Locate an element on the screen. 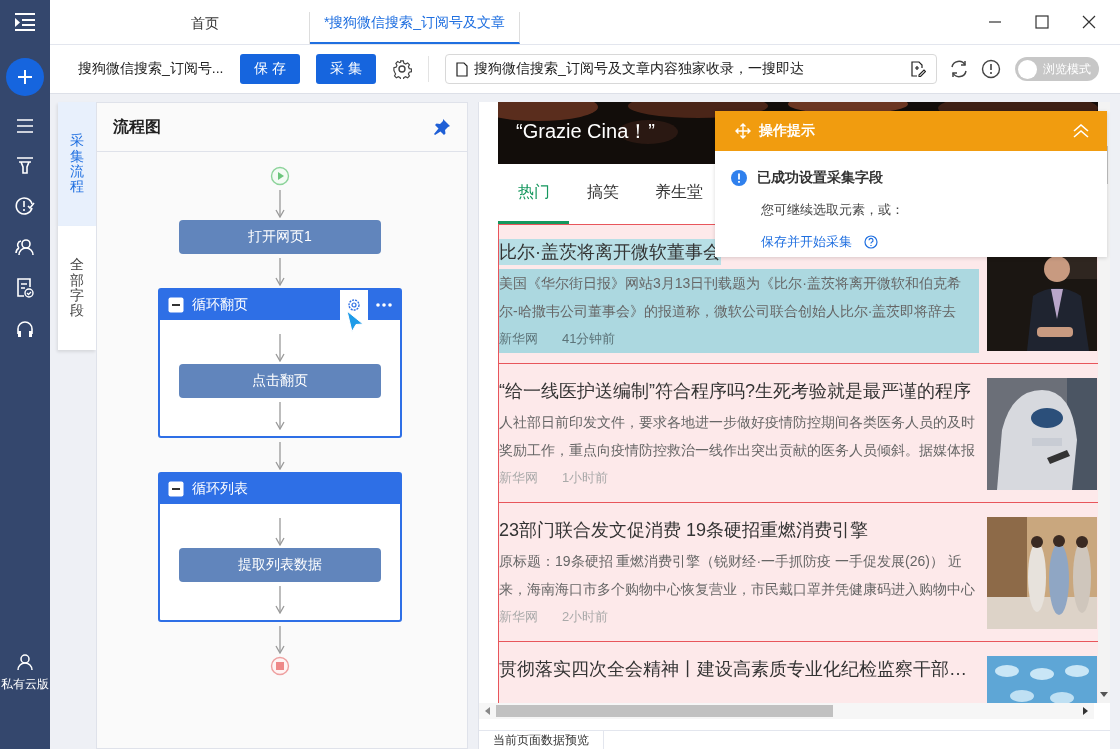 The height and width of the screenshot is (749, 1120). clock-icon is located at coordinates (25, 206).